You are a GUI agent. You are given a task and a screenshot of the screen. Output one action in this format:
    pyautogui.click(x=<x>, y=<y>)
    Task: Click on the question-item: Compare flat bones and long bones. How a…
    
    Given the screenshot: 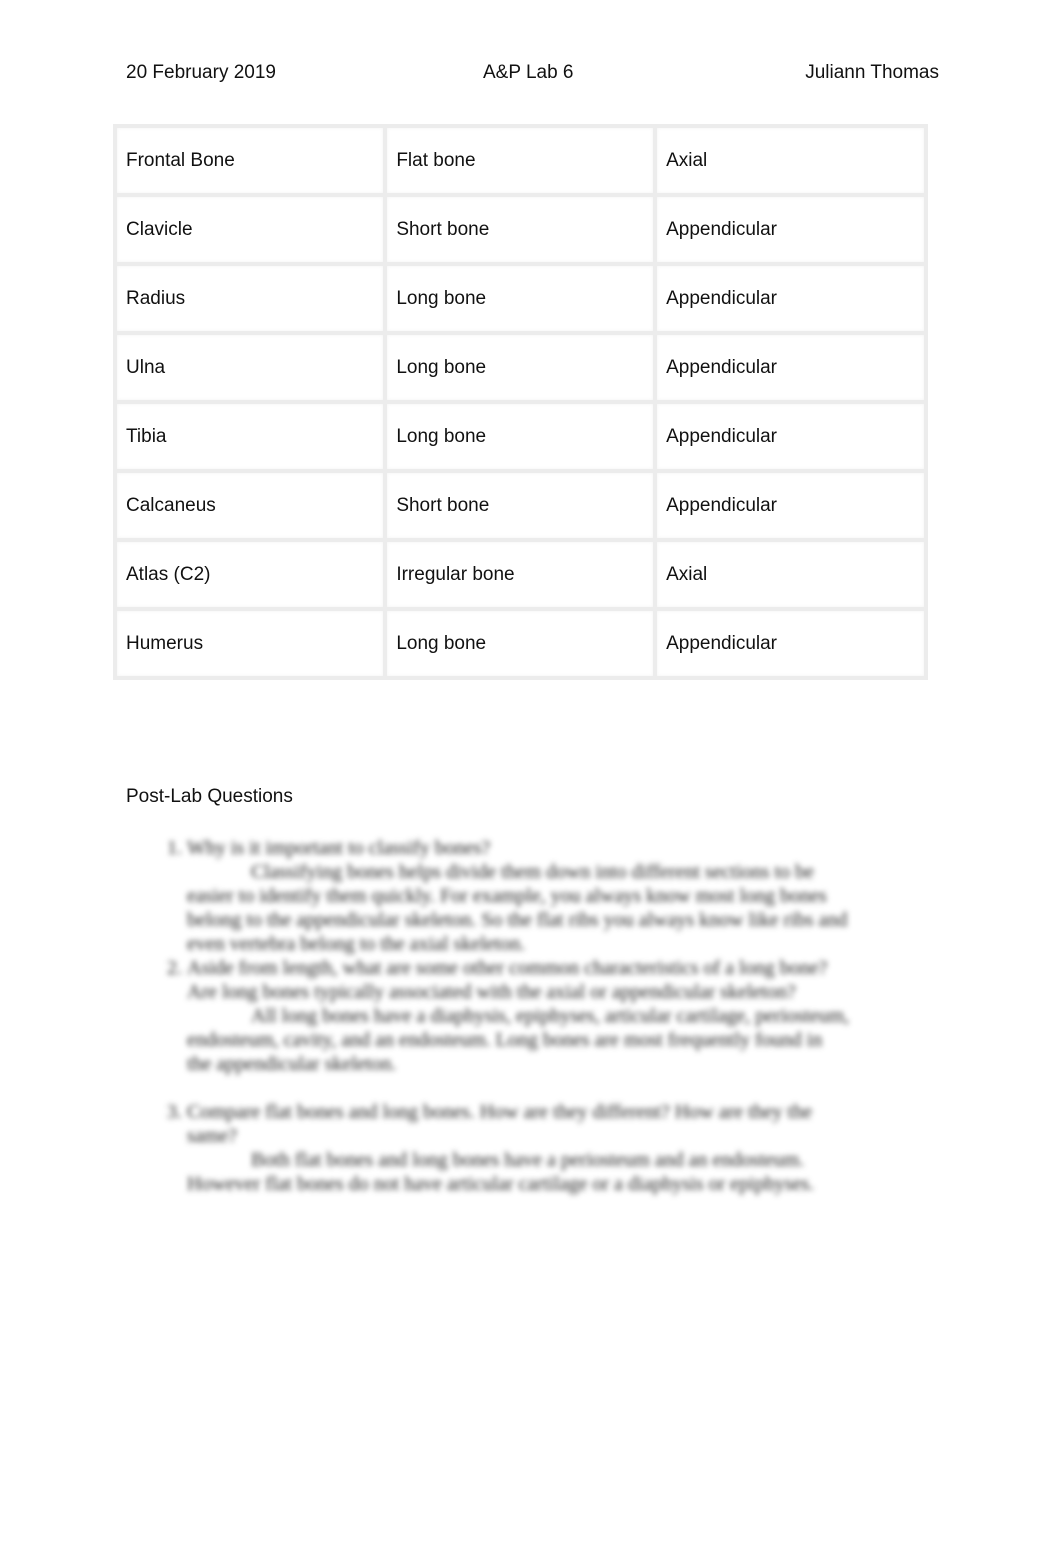 What is the action you would take?
    pyautogui.click(x=518, y=1148)
    